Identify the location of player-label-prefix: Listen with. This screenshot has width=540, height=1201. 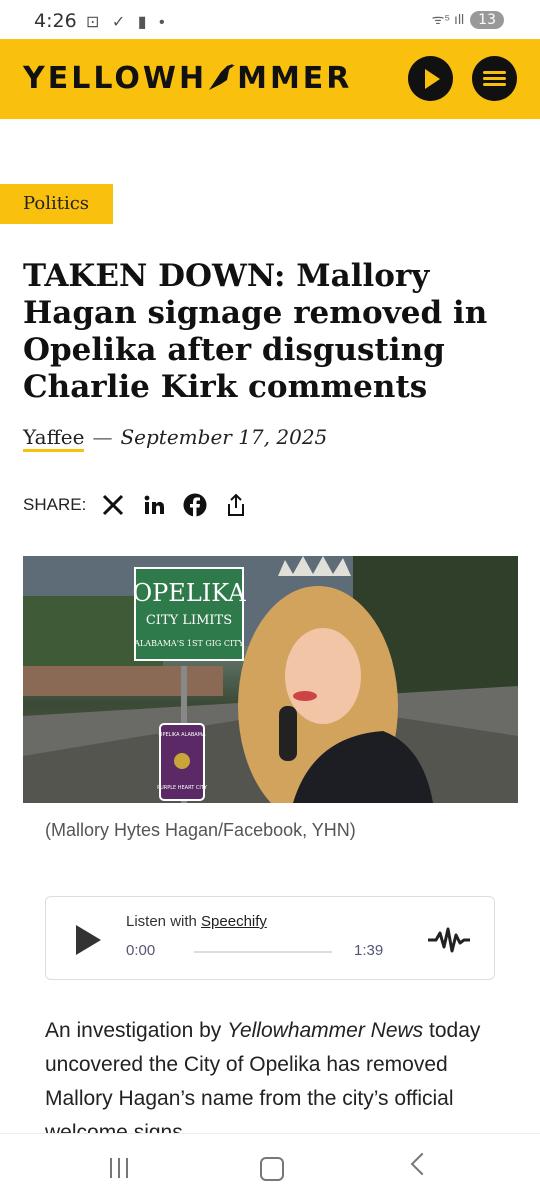
(164, 921).